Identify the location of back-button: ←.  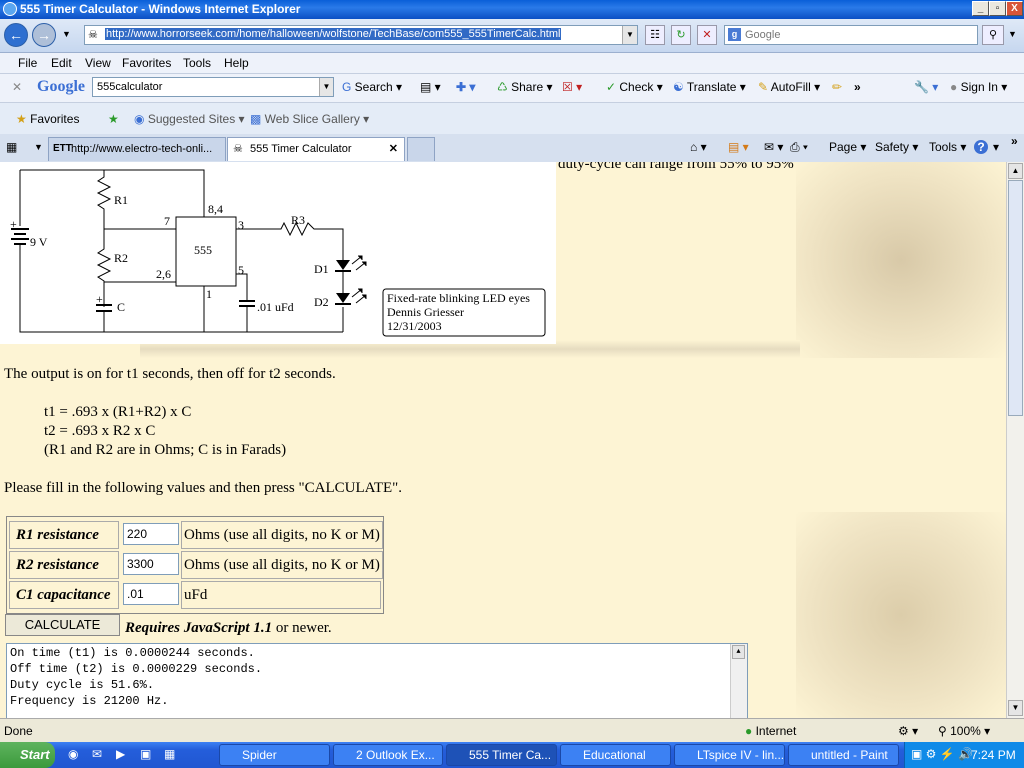
(16, 35).